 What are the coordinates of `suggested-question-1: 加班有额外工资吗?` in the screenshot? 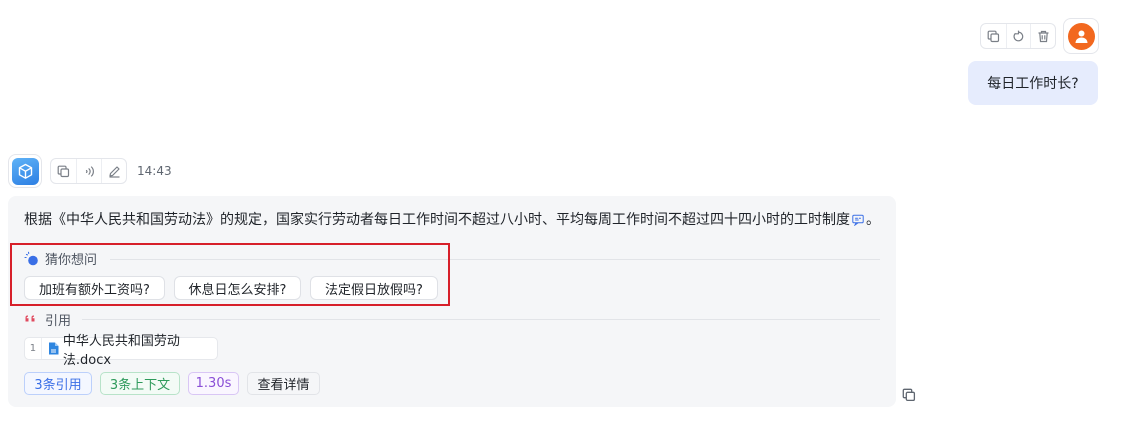 It's located at (94, 288).